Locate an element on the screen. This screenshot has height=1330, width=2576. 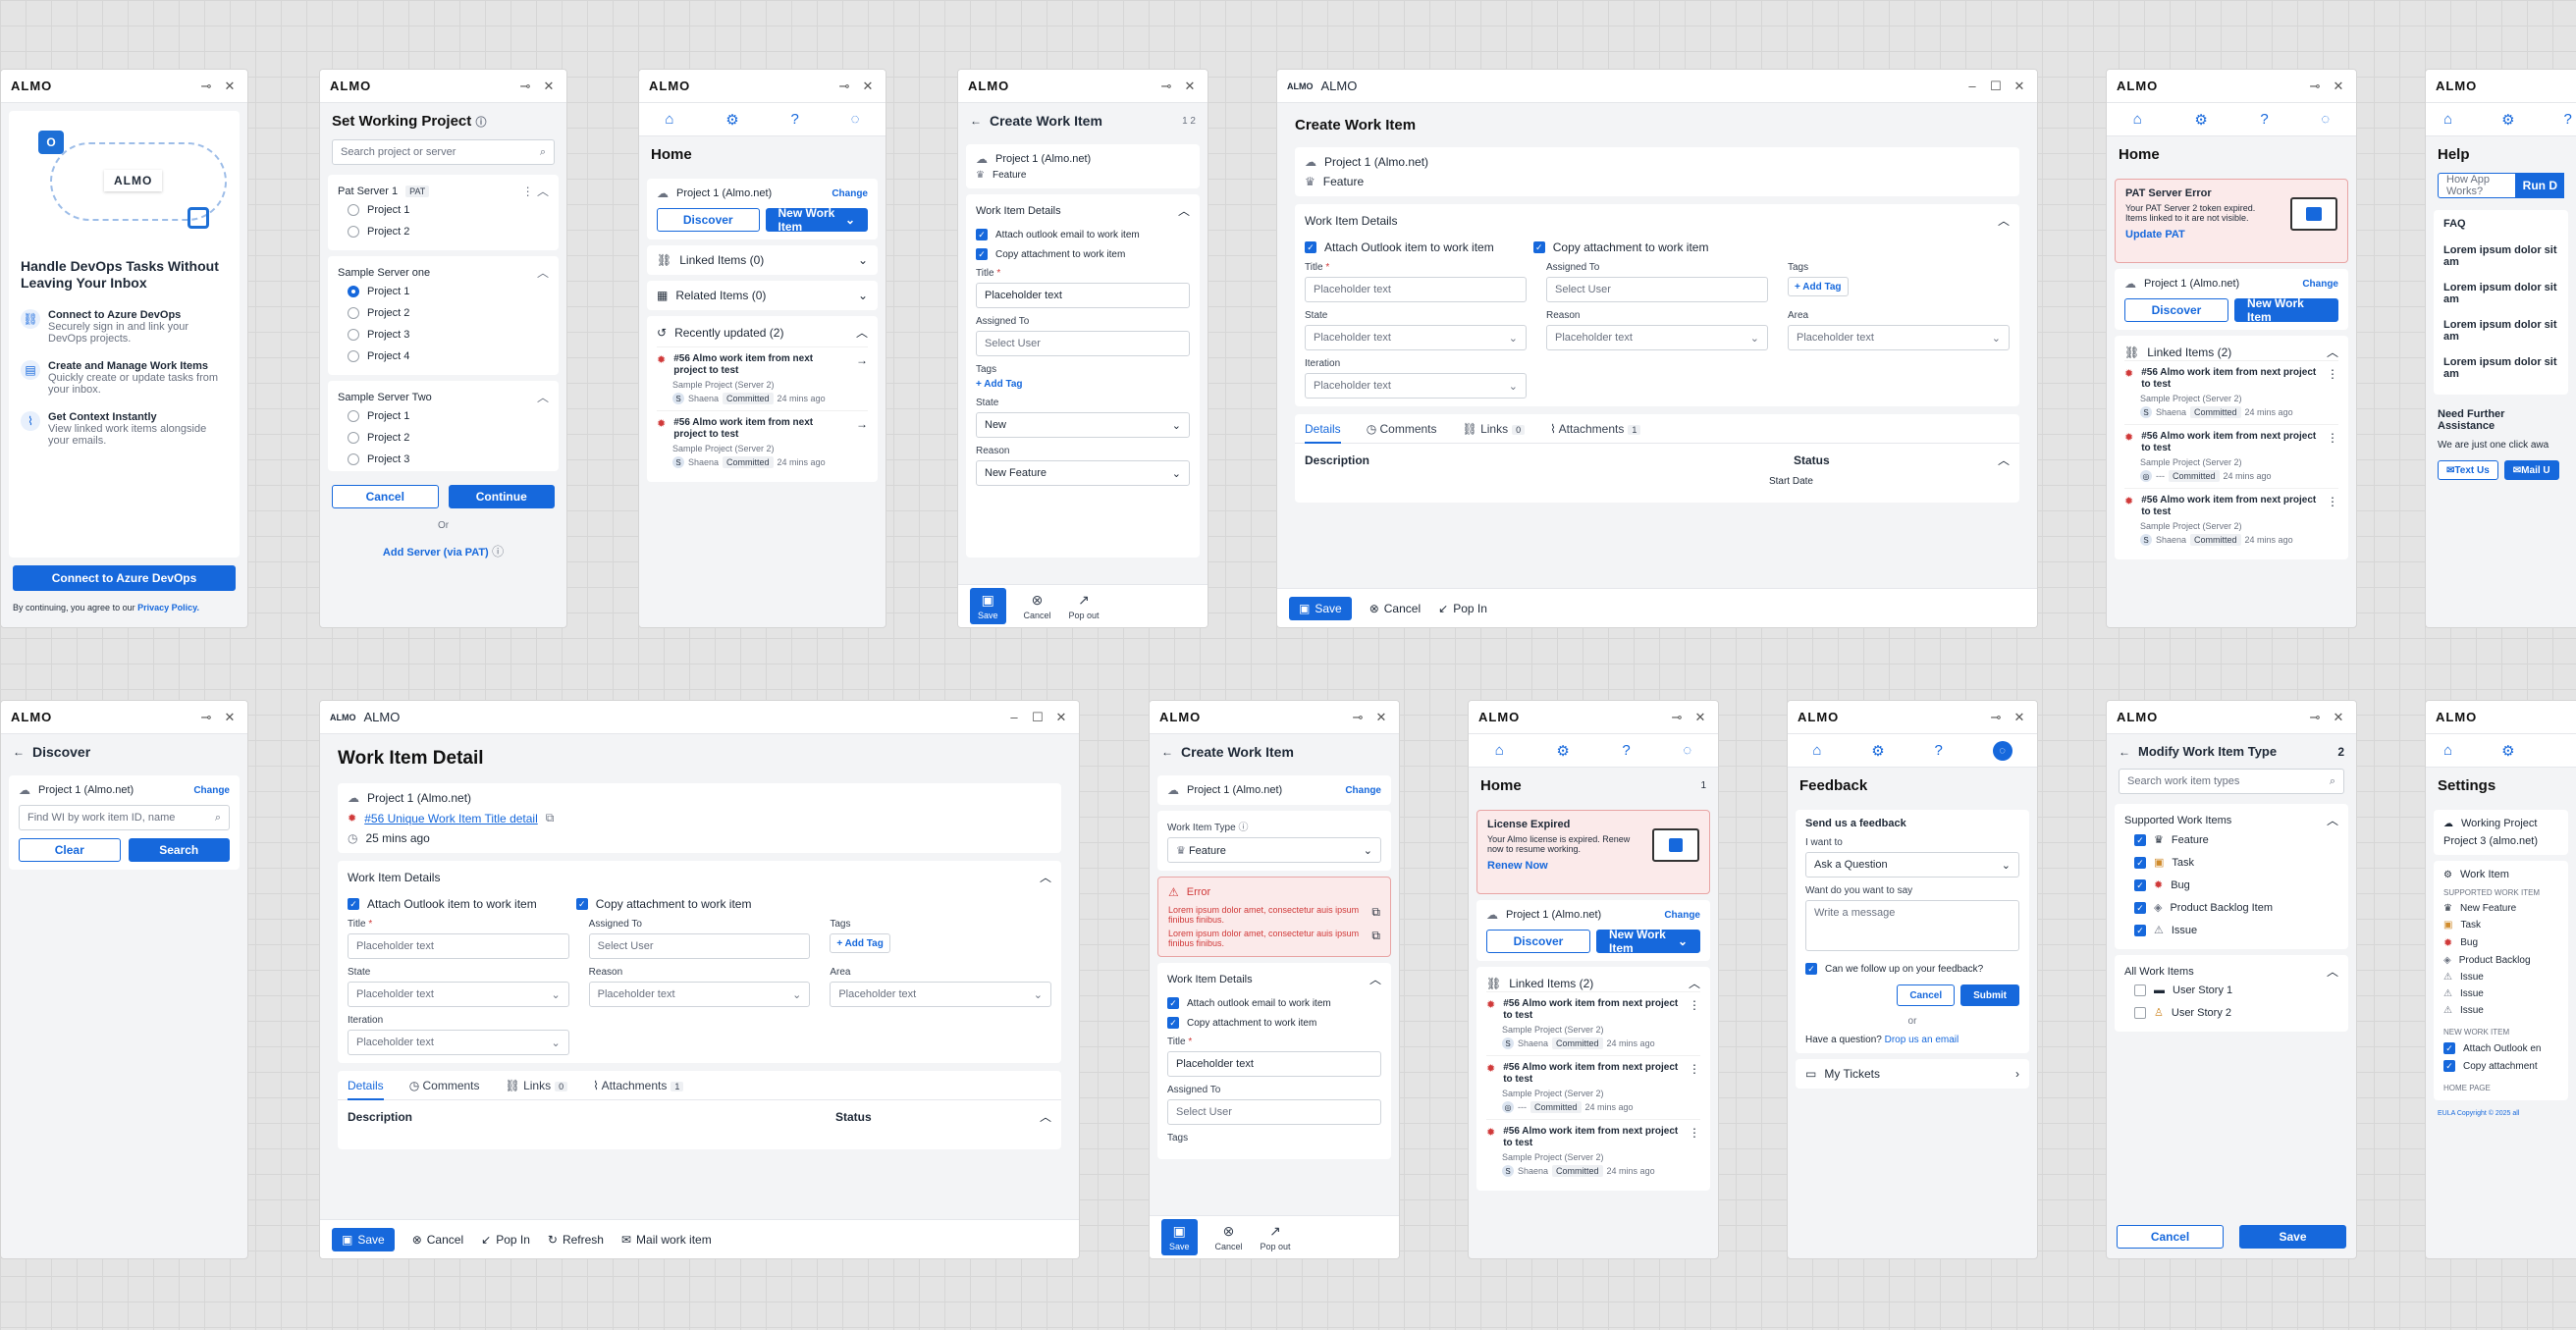
follow-up-checkbox: ✓ is located at coordinates (1811, 969).